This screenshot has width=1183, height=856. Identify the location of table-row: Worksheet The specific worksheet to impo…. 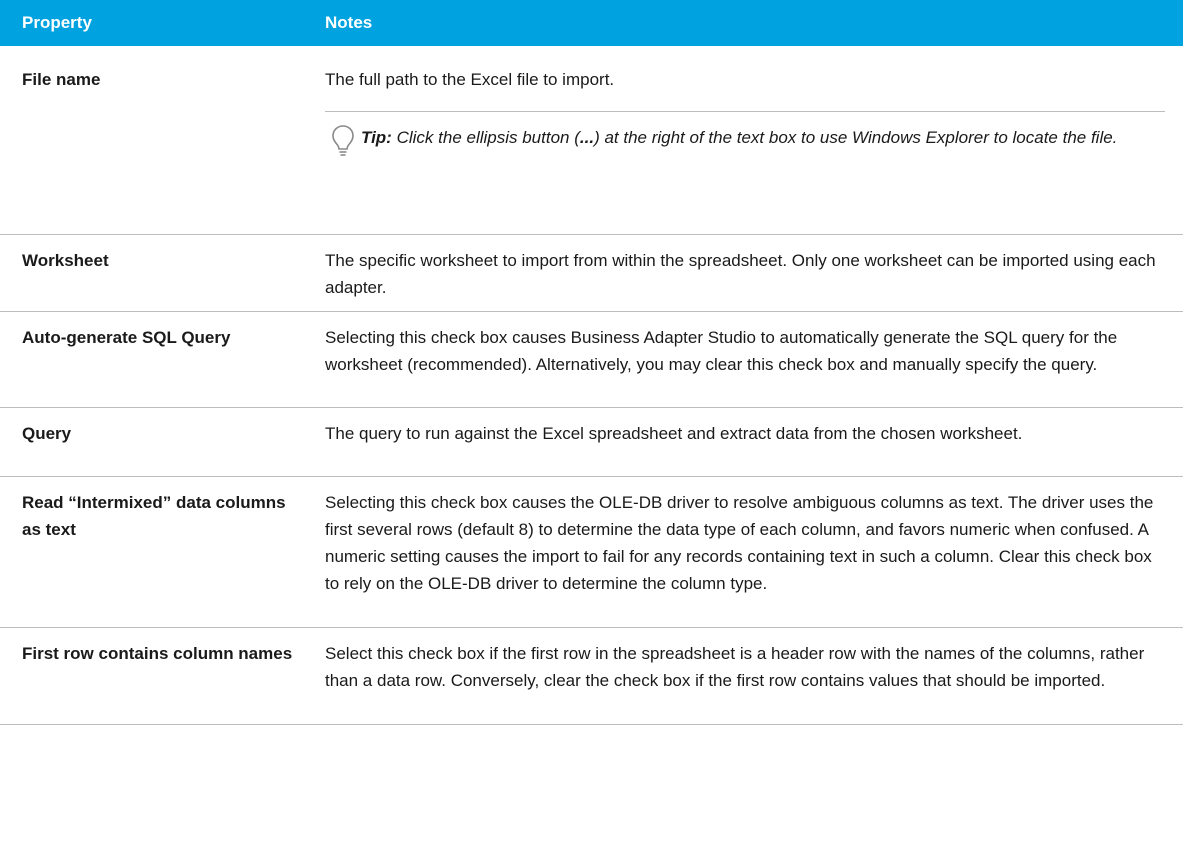
(591, 273).